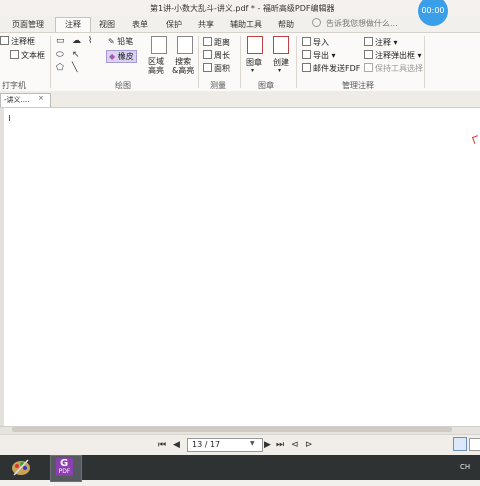 The width and height of the screenshot is (480, 486). Describe the element at coordinates (306, 67) in the screenshot. I see `email-icon` at that location.